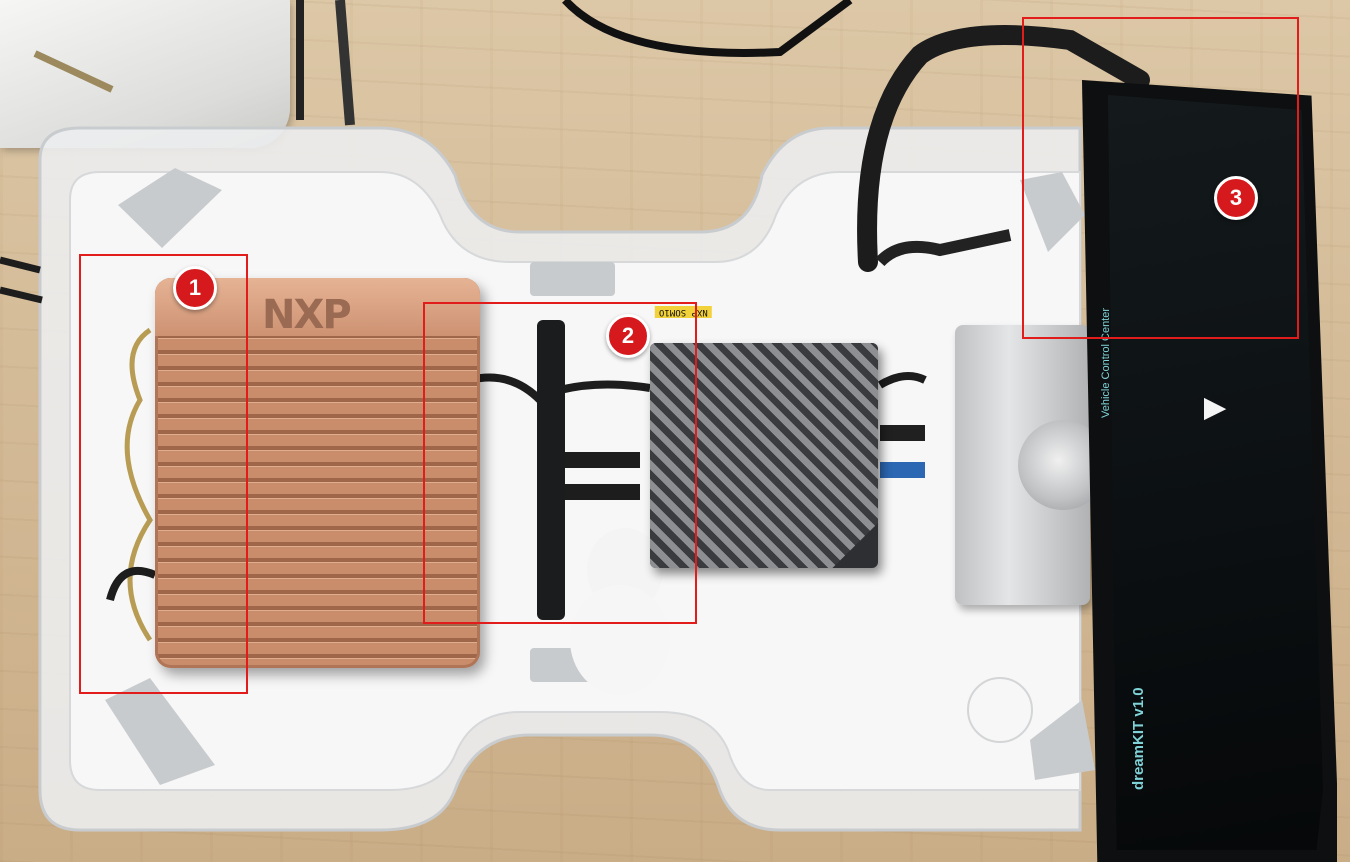 This screenshot has height=862, width=1350. I want to click on callout-badge-2: 2, so click(628, 336).